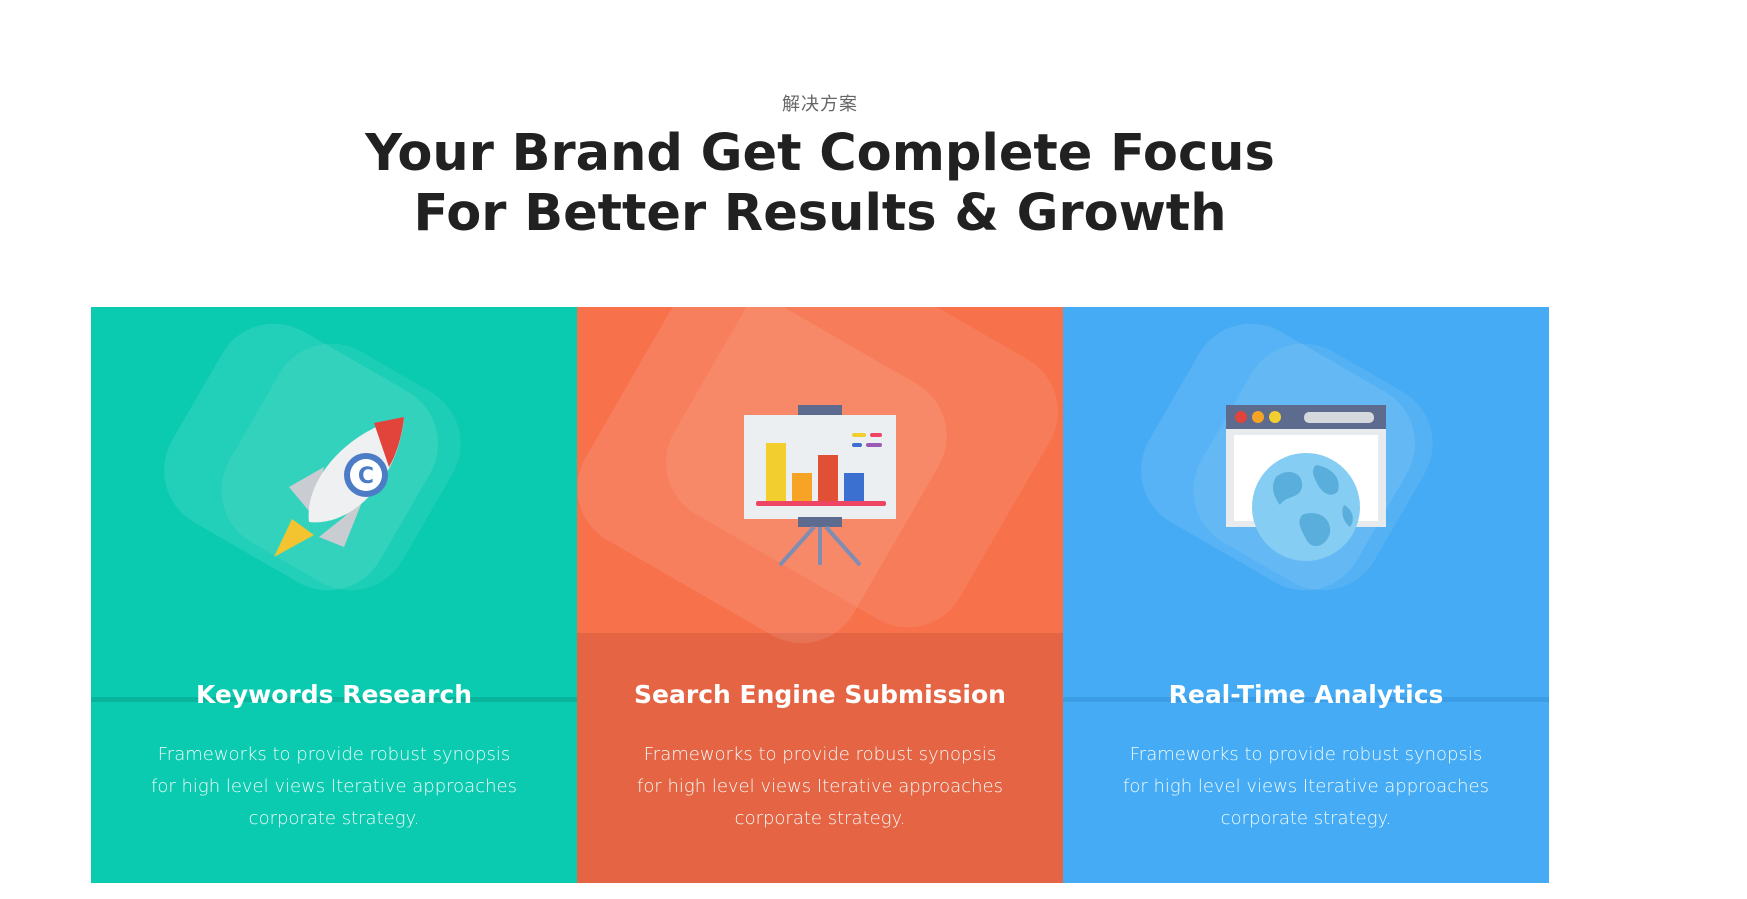 The image size is (1747, 899). Describe the element at coordinates (820, 694) in the screenshot. I see `card-title: Search Engine Submission` at that location.